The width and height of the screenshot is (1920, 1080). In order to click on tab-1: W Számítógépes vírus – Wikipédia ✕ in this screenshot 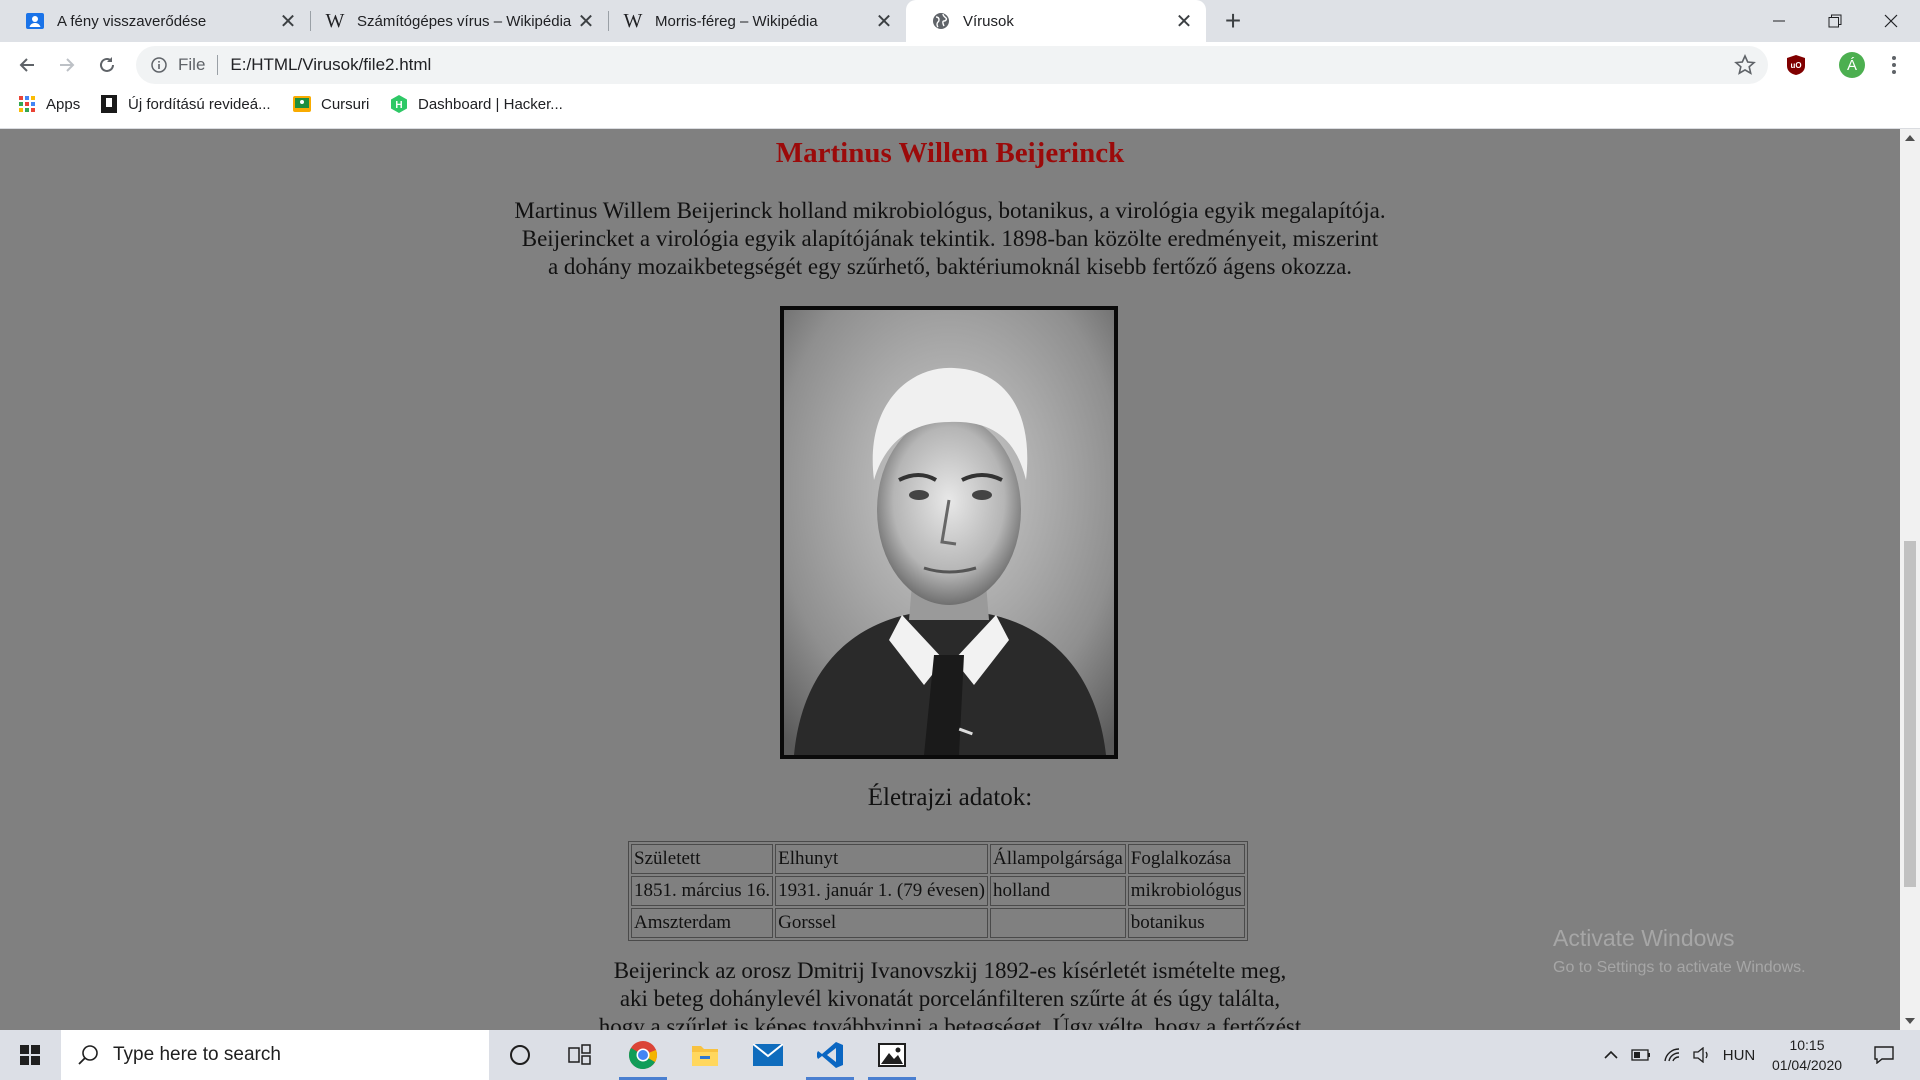, I will do `click(454, 21)`.